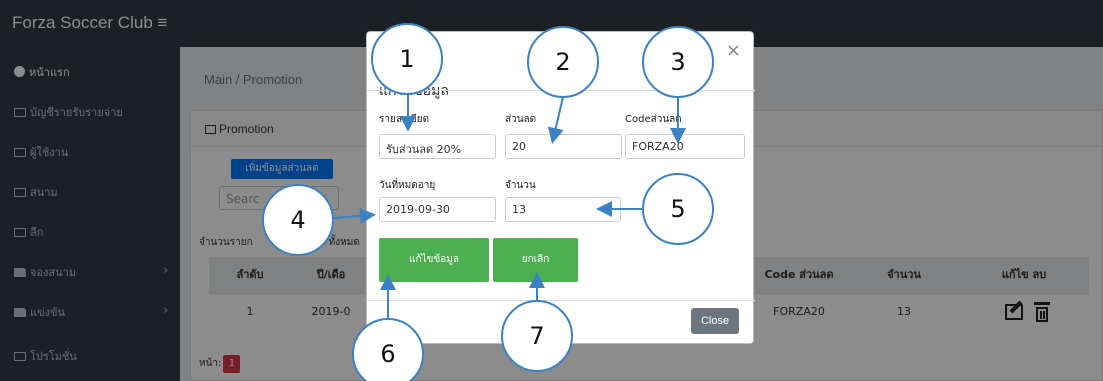 The height and width of the screenshot is (381, 1103). What do you see at coordinates (388, 349) in the screenshot?
I see `callout-6: 6` at bounding box center [388, 349].